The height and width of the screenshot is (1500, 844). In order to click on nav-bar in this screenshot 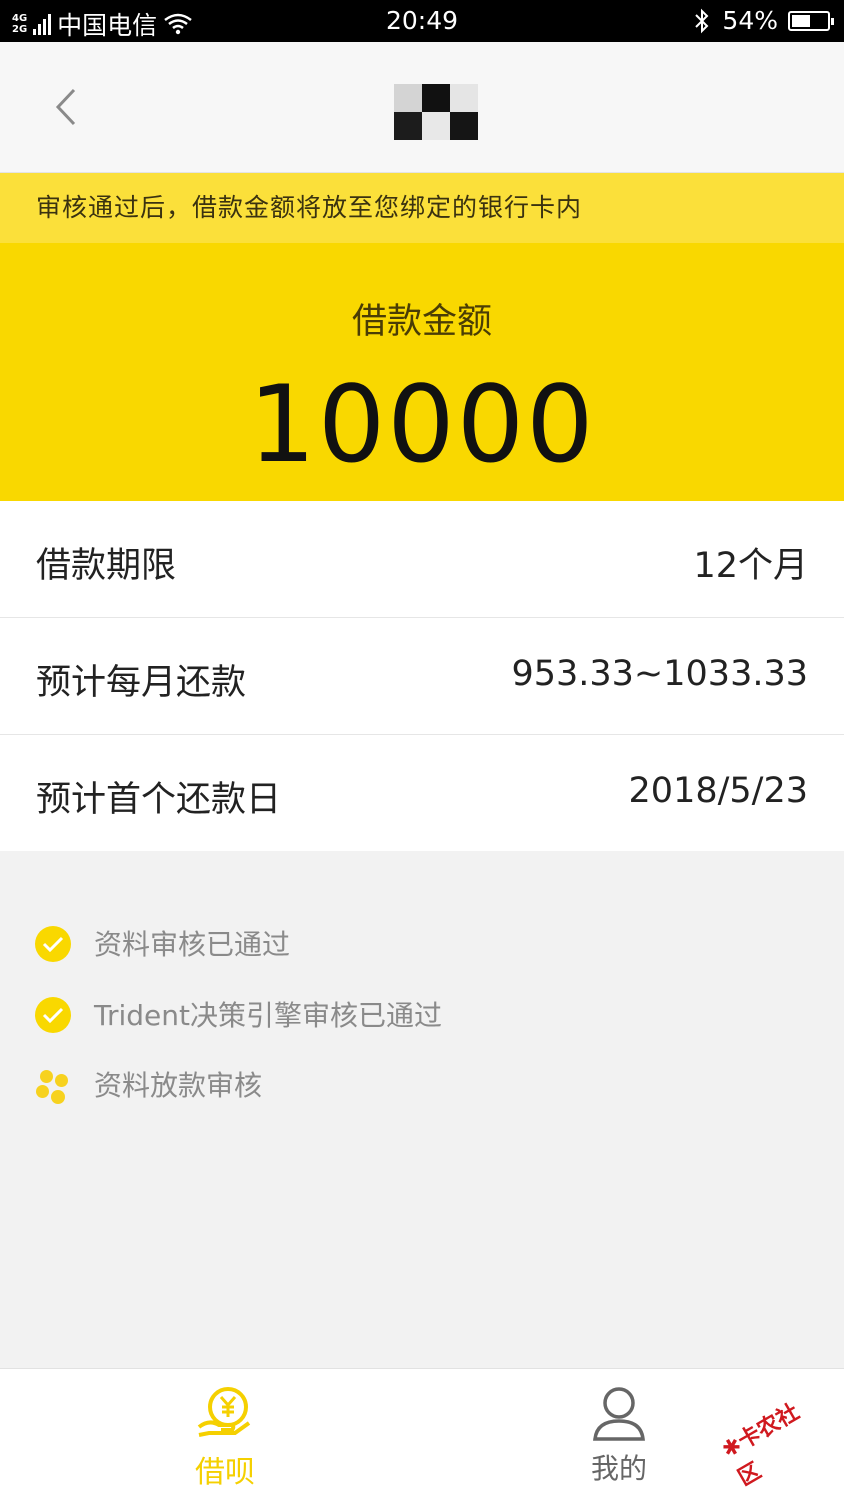, I will do `click(422, 107)`.